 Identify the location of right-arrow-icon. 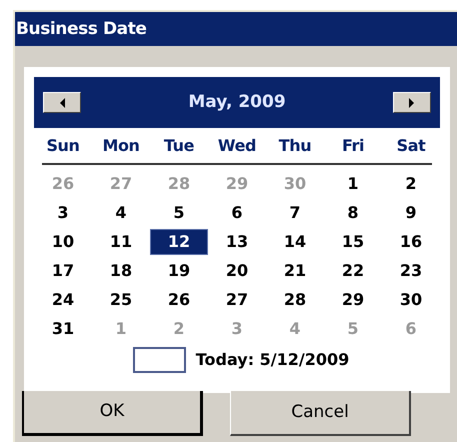
(411, 103).